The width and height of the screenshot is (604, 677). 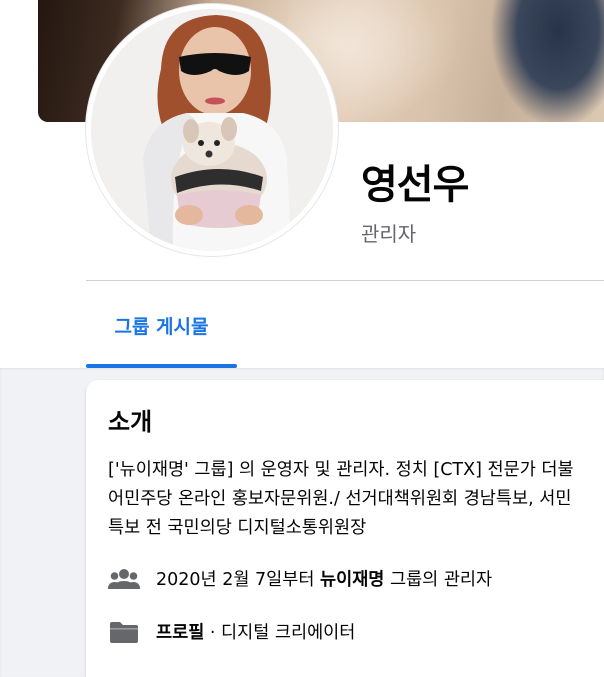 I want to click on folder-icon, so click(x=124, y=632).